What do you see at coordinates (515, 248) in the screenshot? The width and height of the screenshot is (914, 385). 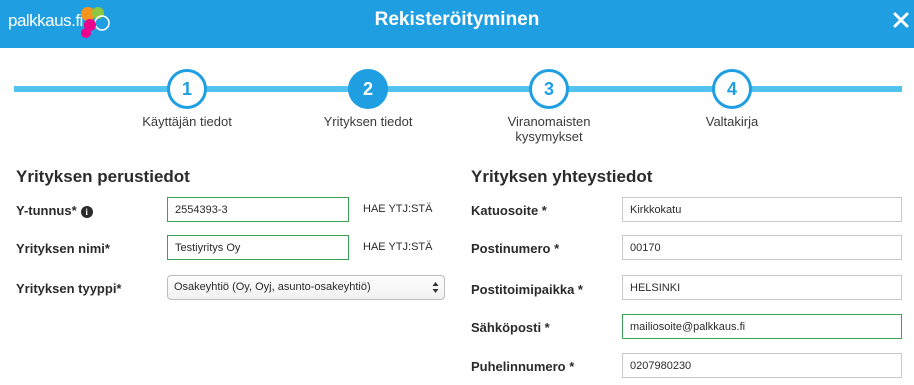 I see `postal-code-label: Postinumero *` at bounding box center [515, 248].